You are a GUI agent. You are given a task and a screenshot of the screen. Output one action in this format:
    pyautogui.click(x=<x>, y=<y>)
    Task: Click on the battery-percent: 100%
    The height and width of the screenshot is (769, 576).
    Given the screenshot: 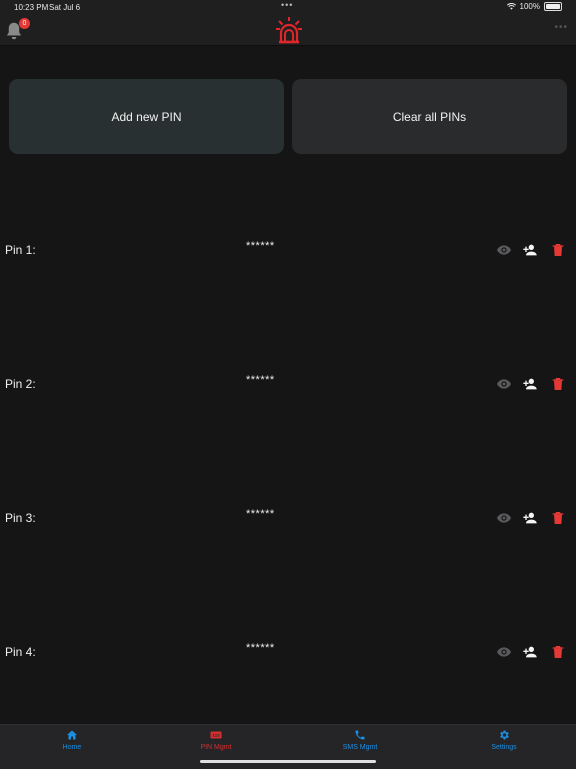 What is the action you would take?
    pyautogui.click(x=529, y=6)
    